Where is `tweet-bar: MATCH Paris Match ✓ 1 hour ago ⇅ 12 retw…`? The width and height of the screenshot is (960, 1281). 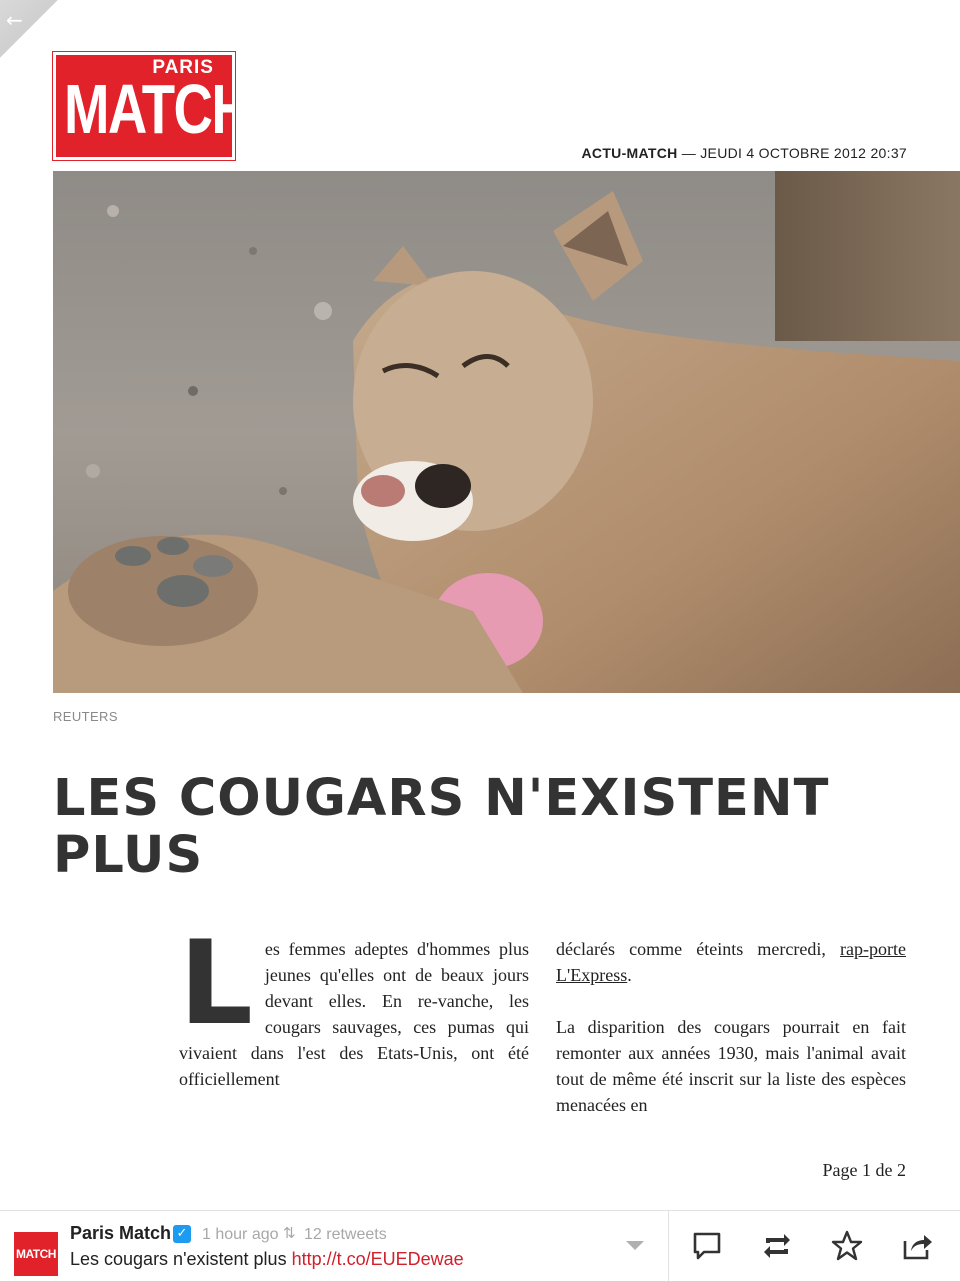
tweet-bar: MATCH Paris Match ✓ 1 hour ago ⇅ 12 retw… is located at coordinates (480, 1245).